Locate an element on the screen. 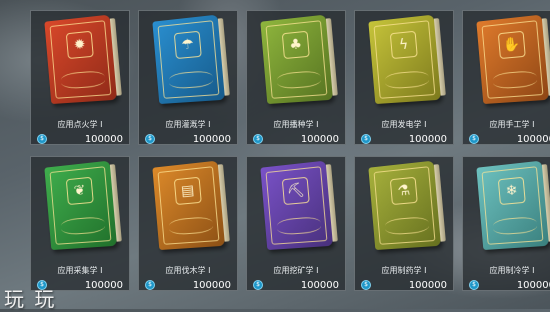 The height and width of the screenshot is (312, 550). skill-book: ⚗ is located at coordinates (405, 205).